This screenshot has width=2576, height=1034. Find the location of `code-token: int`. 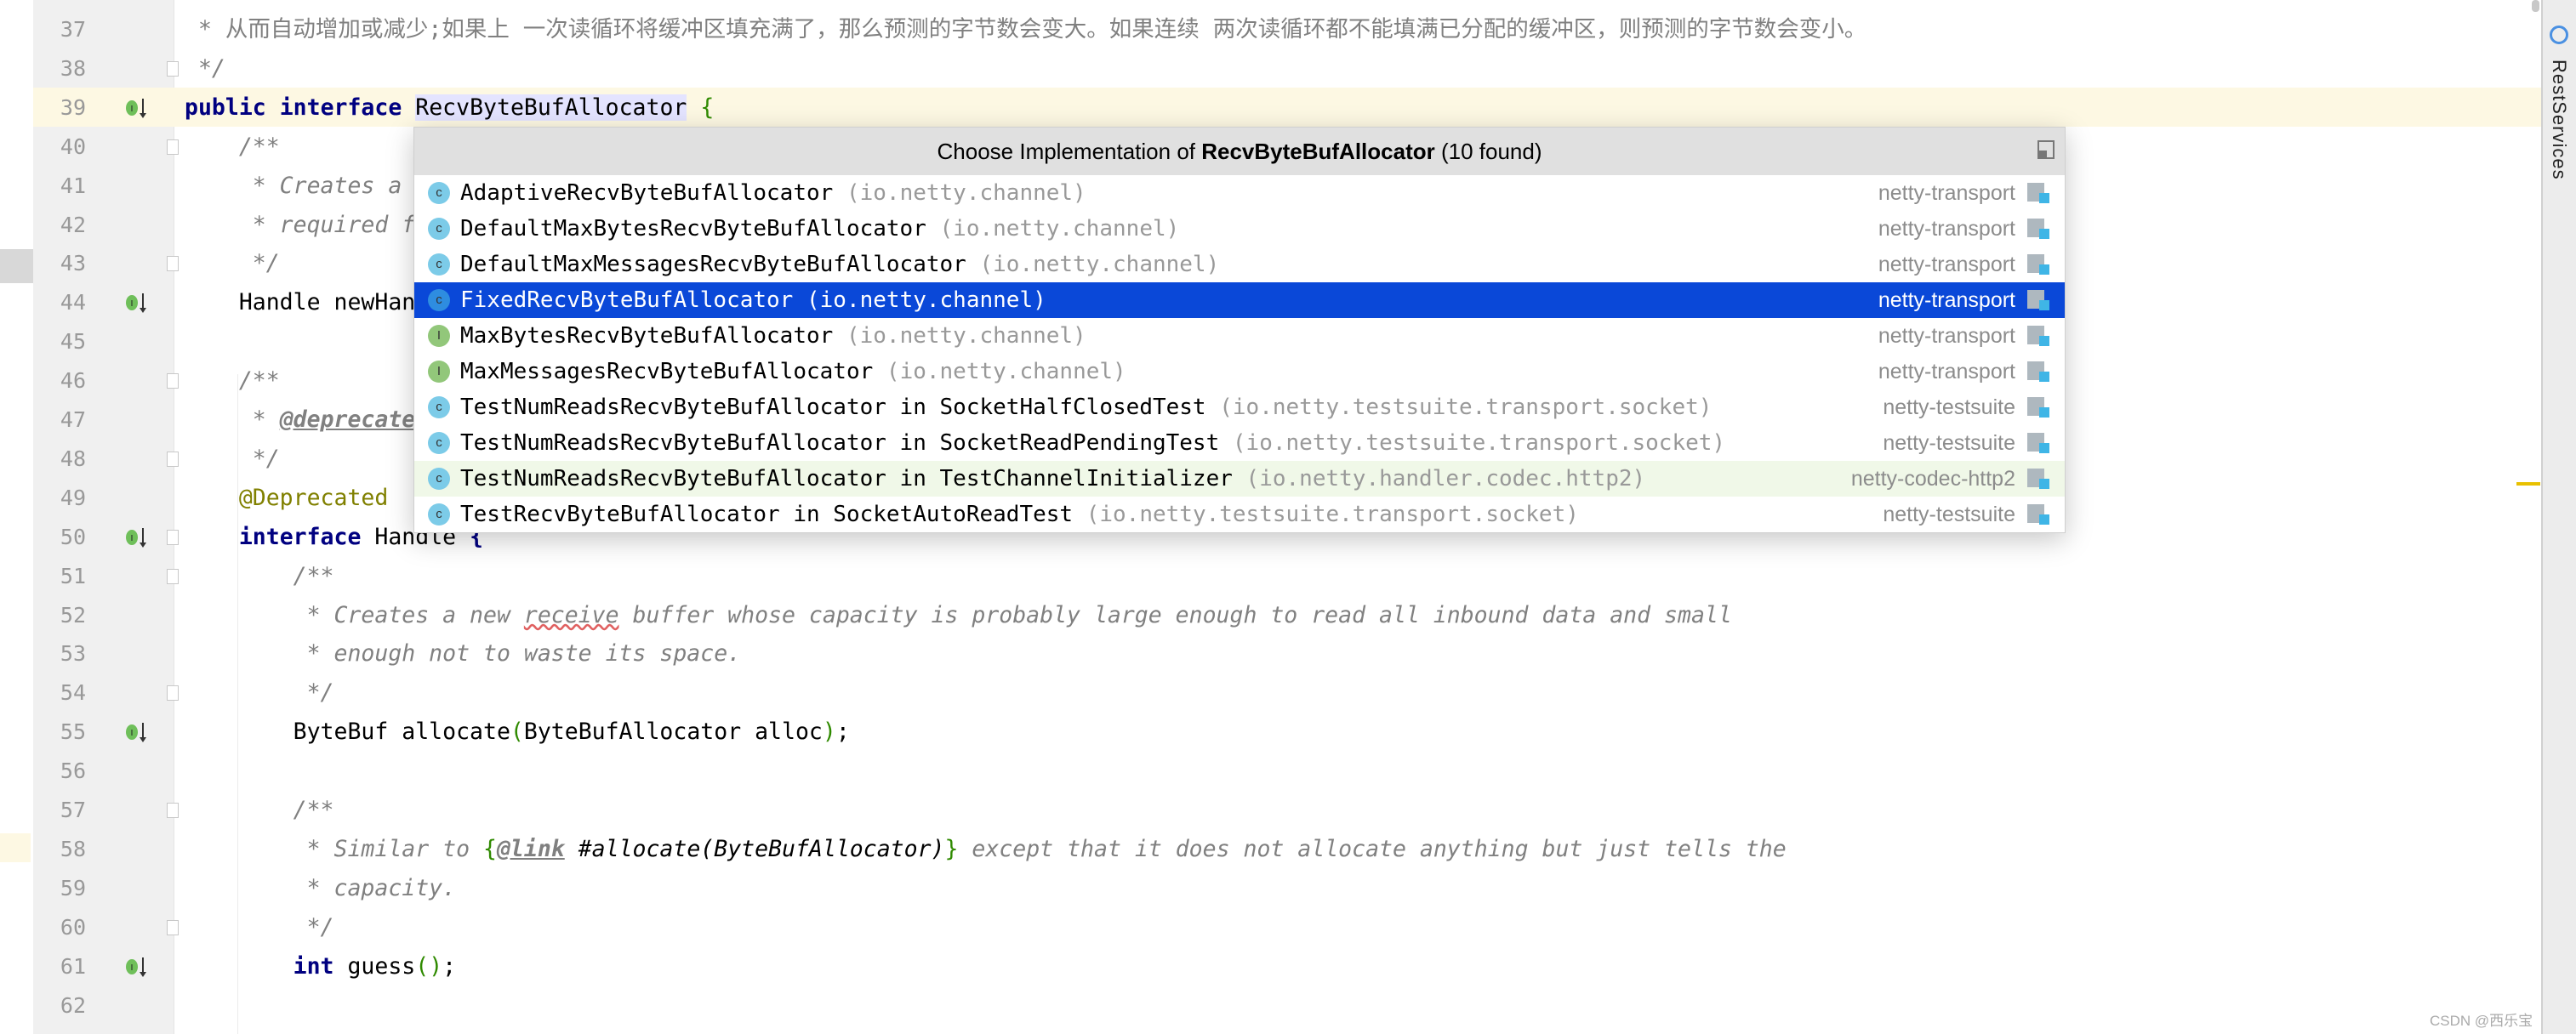

code-token: int is located at coordinates (313, 966).